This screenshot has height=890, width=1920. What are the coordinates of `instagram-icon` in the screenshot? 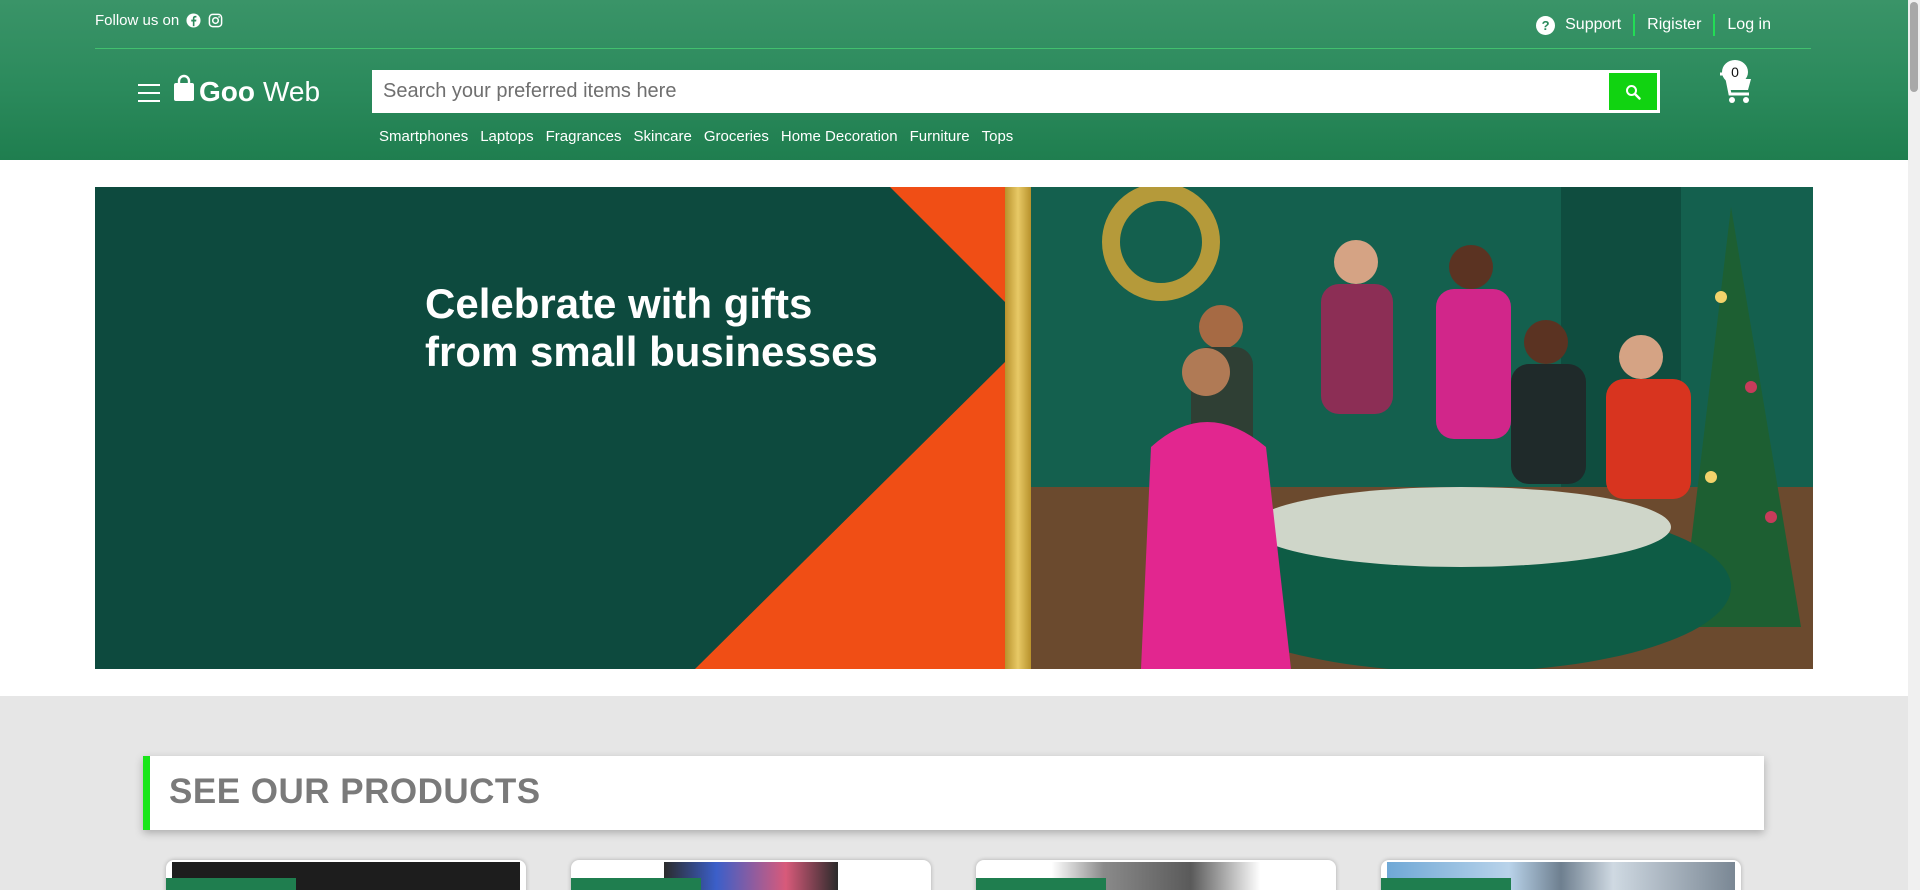 It's located at (215, 21).